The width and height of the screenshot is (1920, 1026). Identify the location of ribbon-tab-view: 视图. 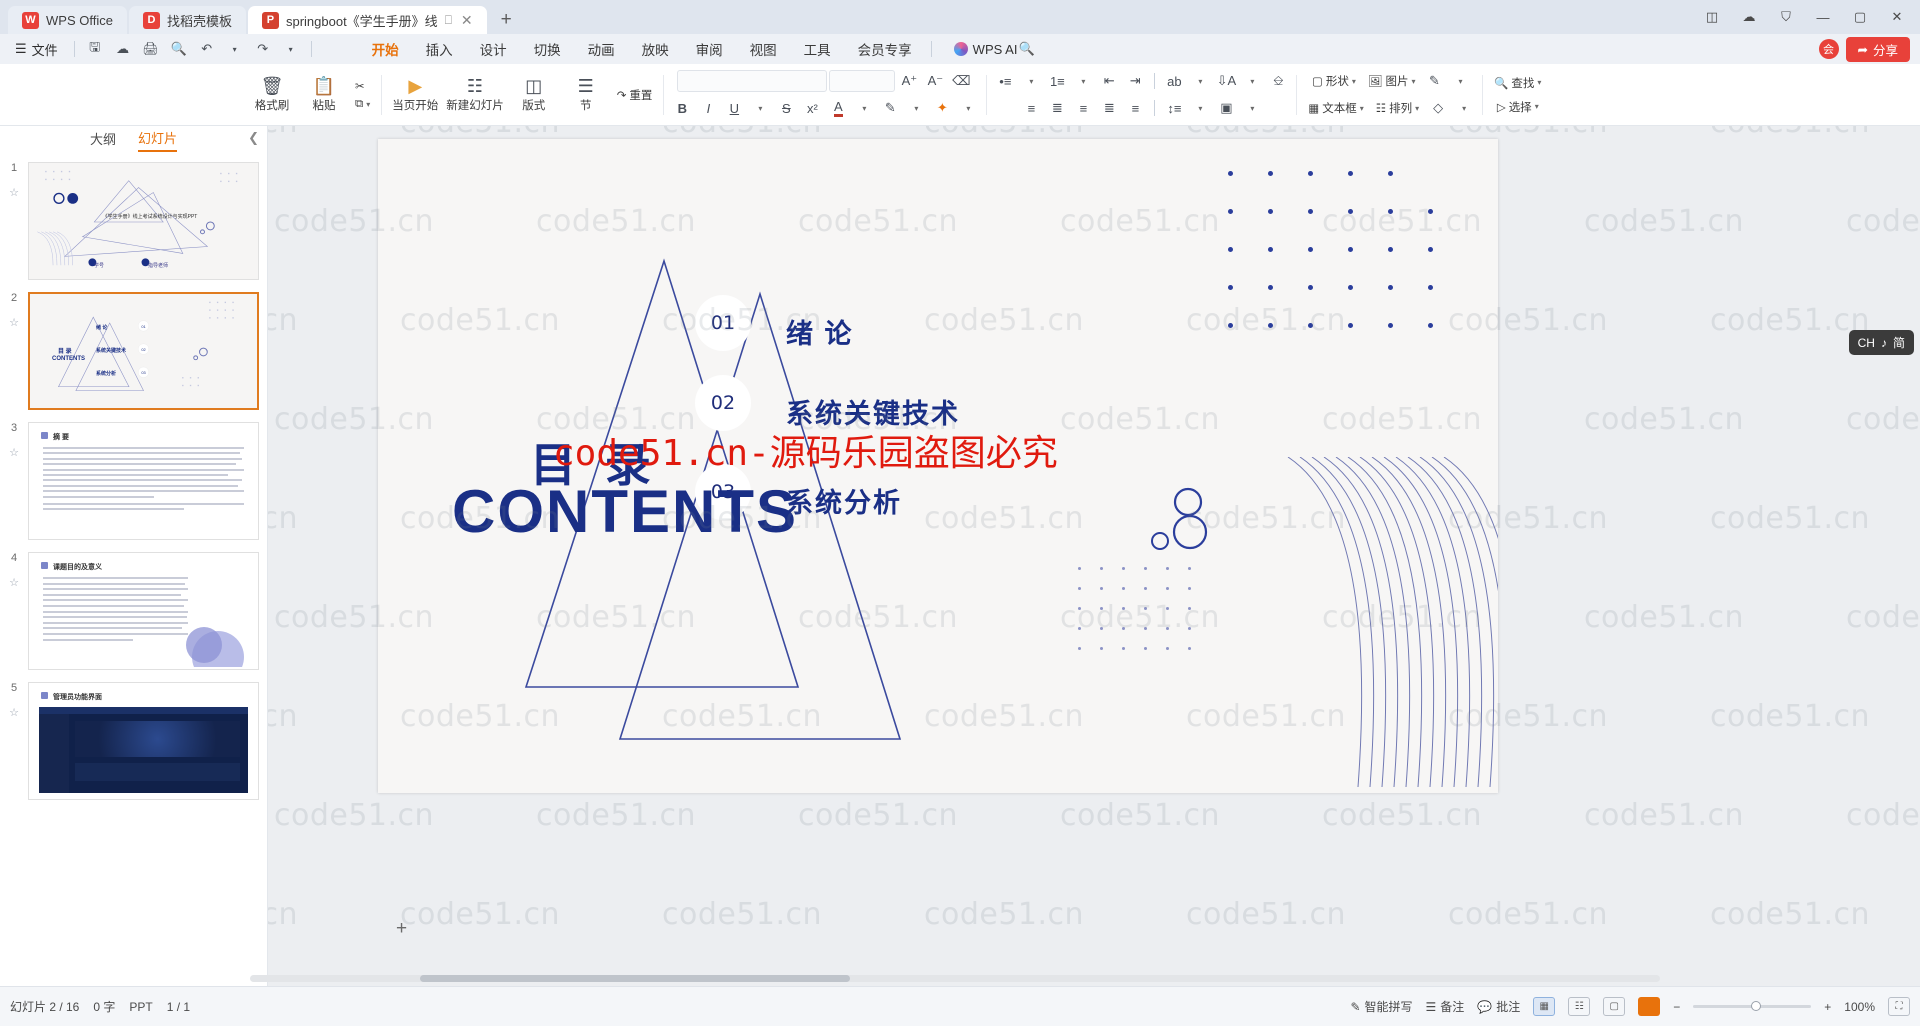
(763, 49).